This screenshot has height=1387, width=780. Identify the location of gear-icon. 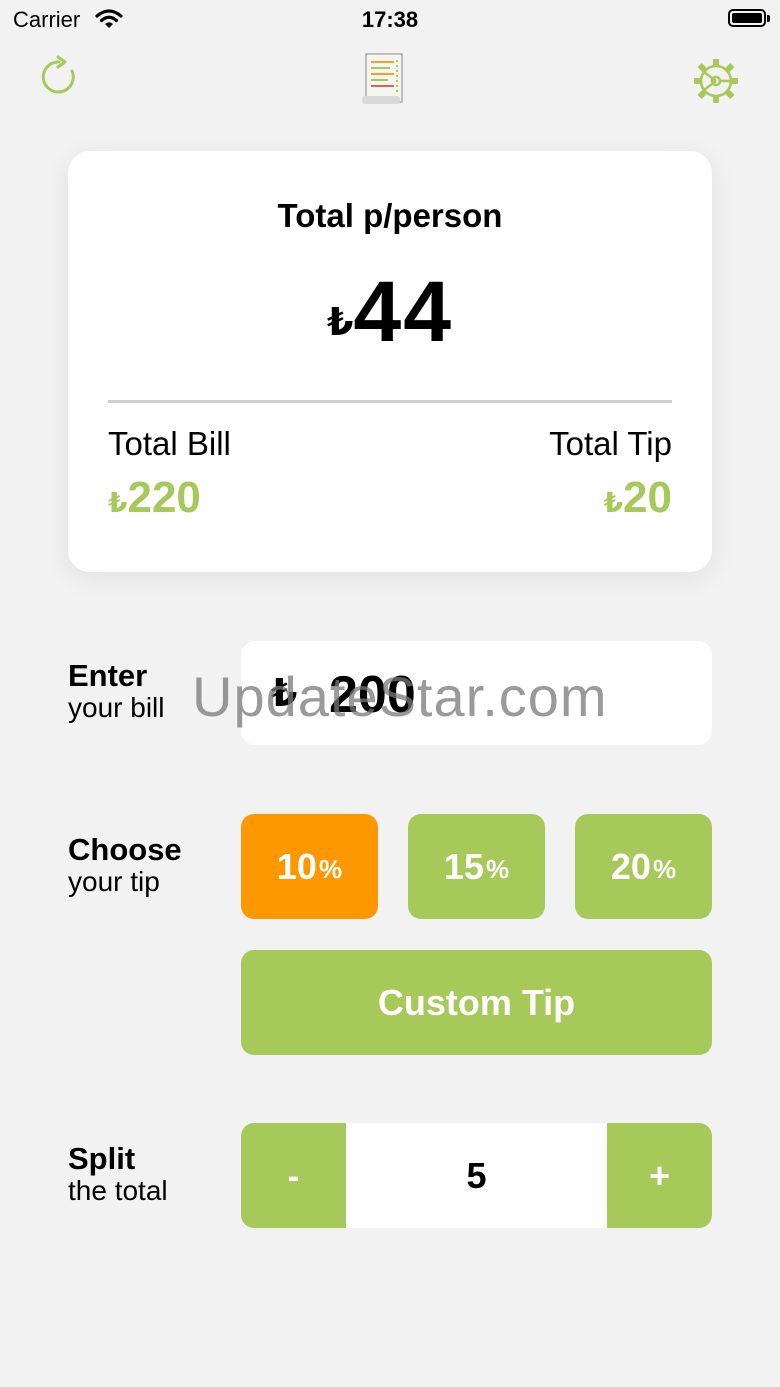
(716, 83).